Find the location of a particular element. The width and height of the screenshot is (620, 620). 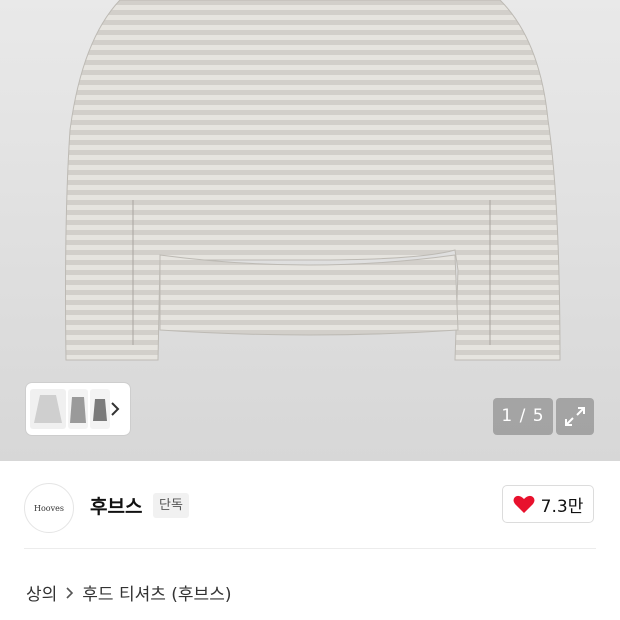

thumbnail-strip is located at coordinates (78, 409).